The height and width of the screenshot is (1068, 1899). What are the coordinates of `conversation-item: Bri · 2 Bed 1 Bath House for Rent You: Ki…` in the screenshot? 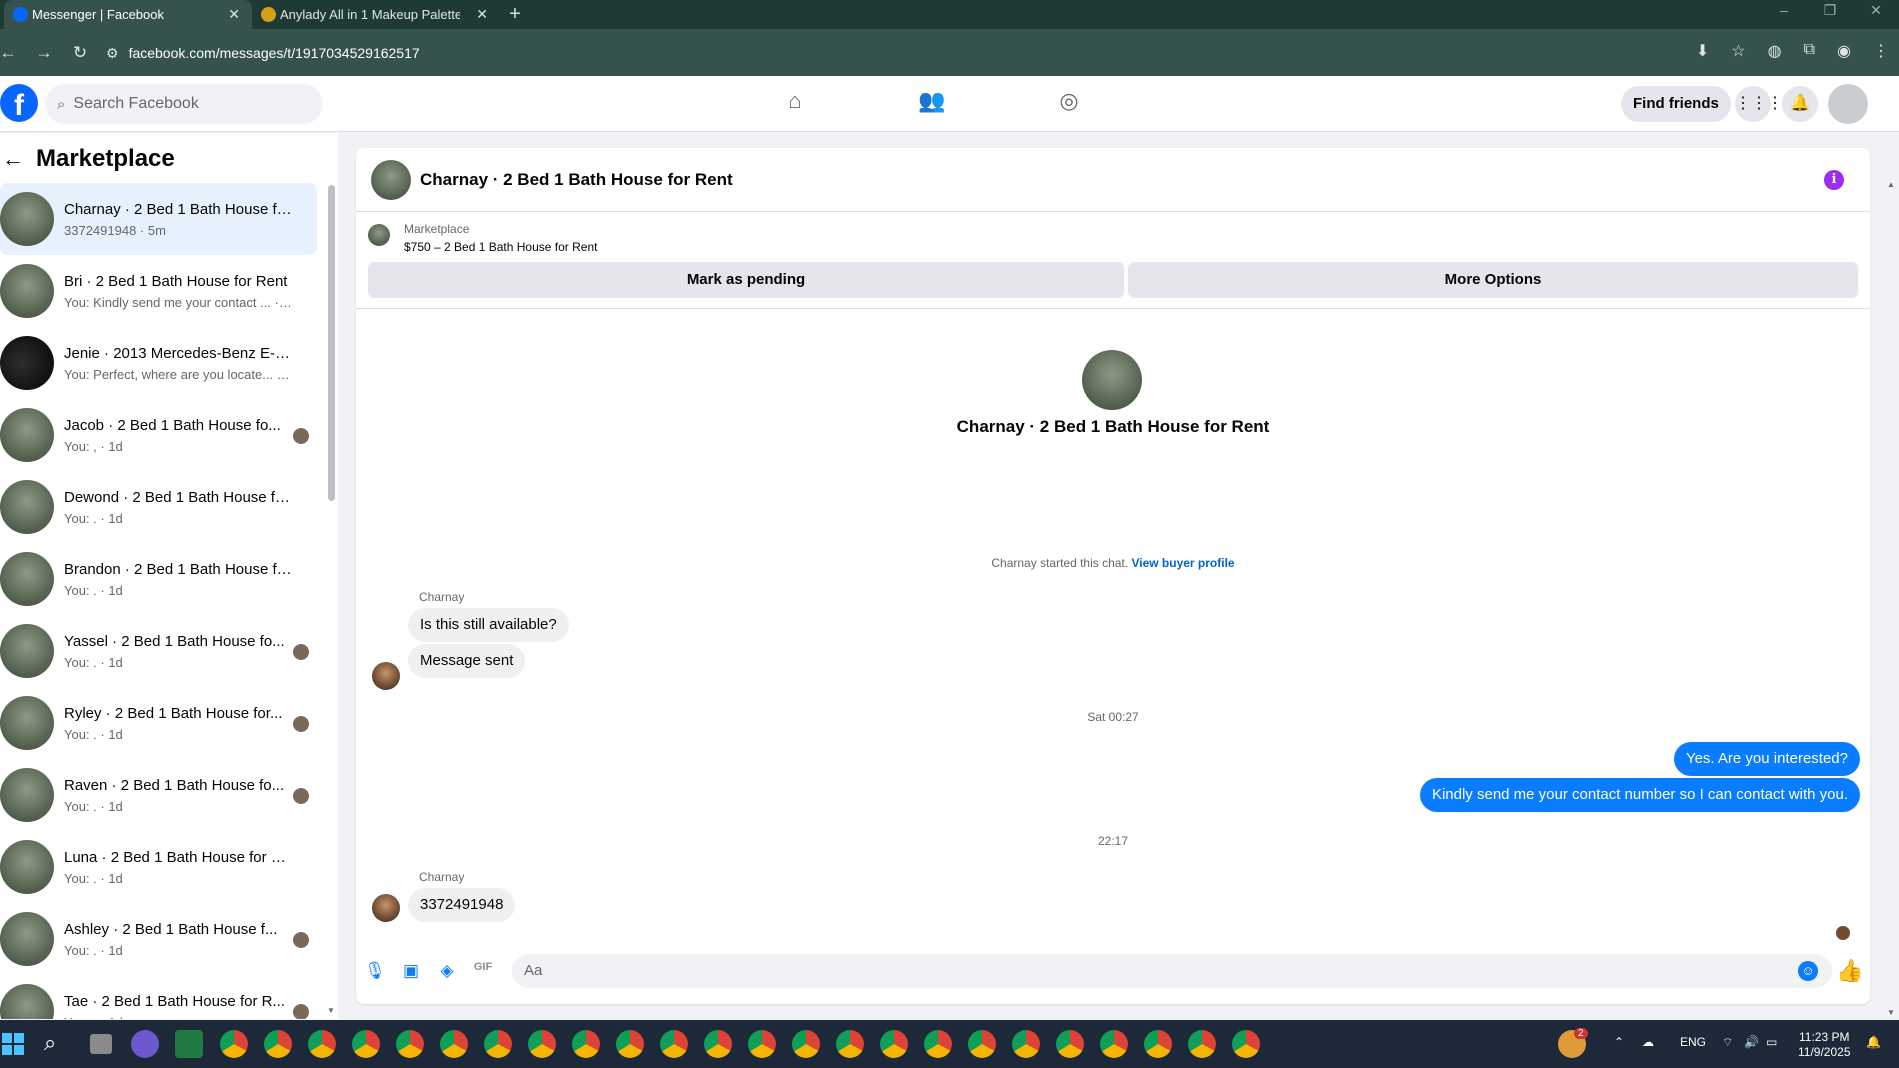 It's located at (158, 291).